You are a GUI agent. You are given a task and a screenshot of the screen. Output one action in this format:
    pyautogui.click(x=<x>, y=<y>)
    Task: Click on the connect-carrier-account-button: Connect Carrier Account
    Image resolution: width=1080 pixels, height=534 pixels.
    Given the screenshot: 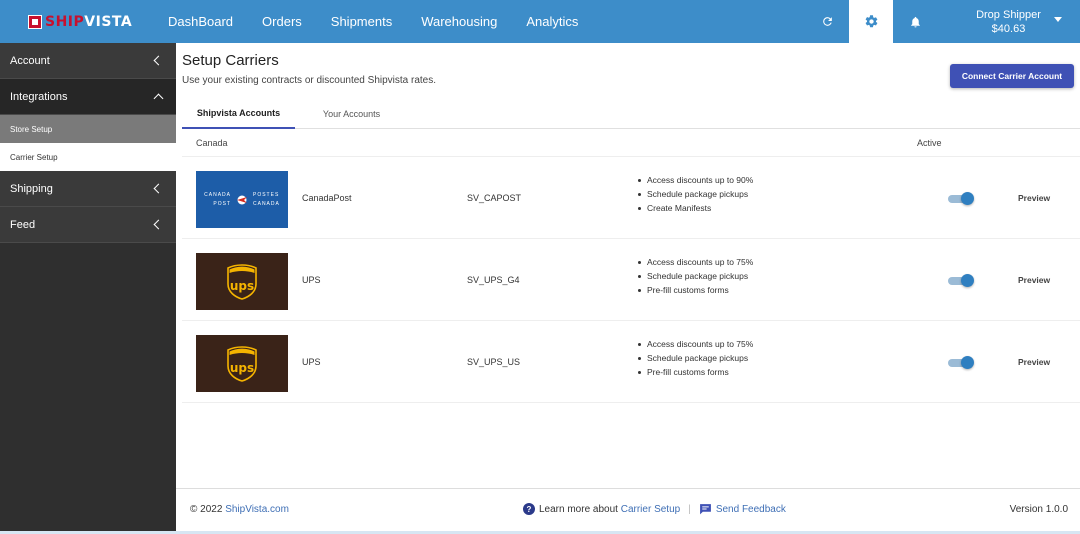 What is the action you would take?
    pyautogui.click(x=1012, y=76)
    